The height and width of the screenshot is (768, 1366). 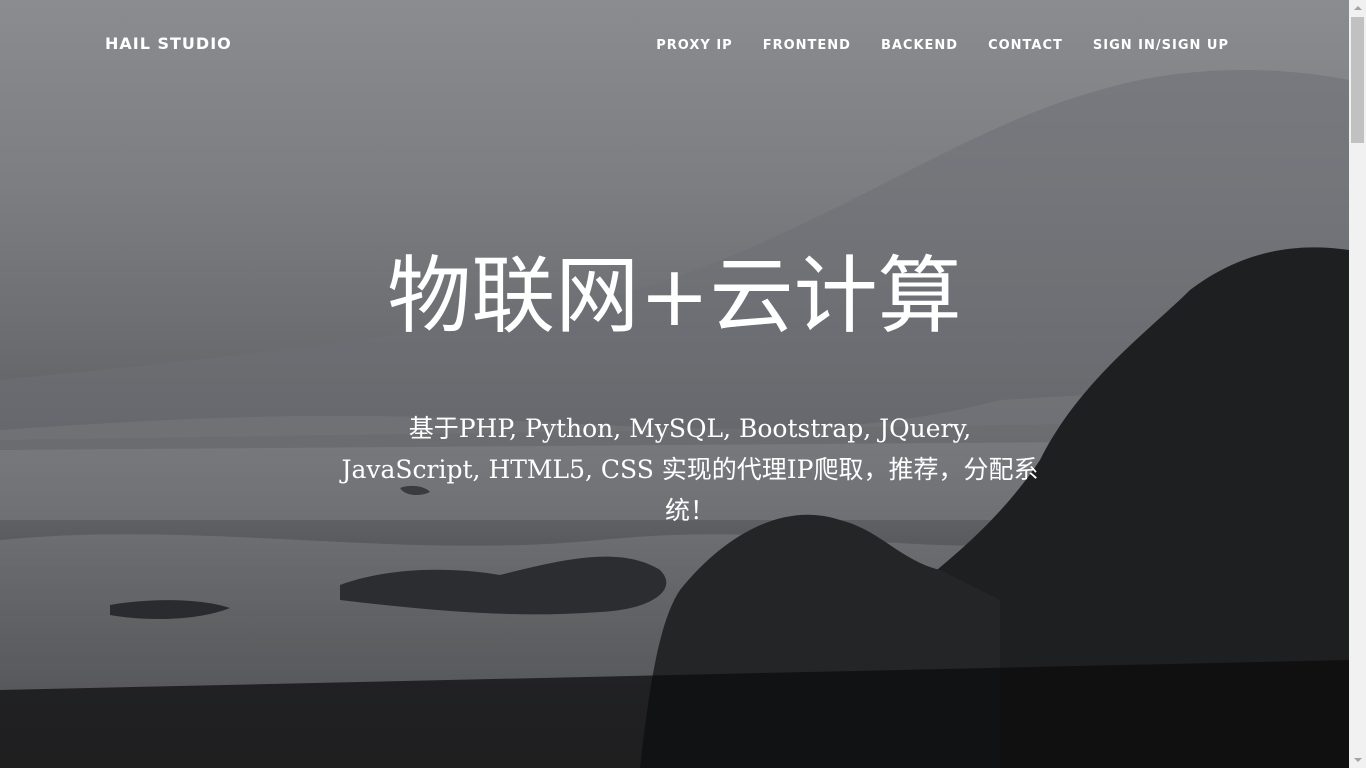 I want to click on nav-link-proxy-ip: PROXY IP, so click(x=694, y=45).